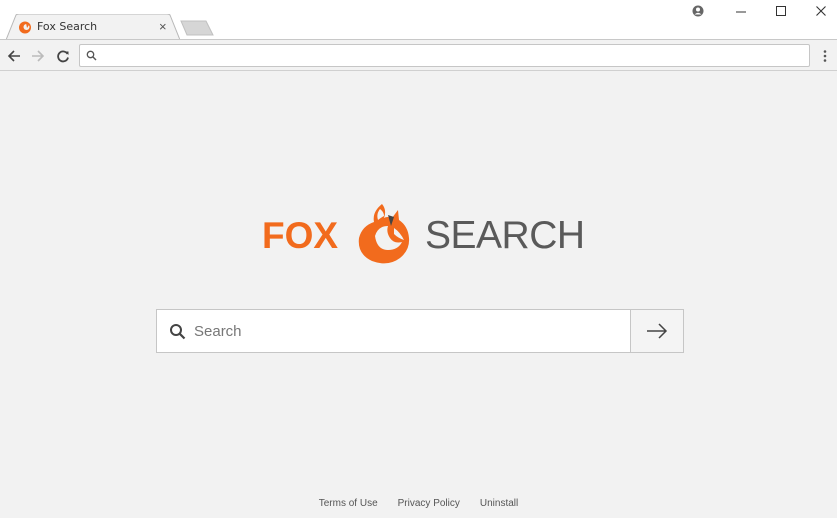 This screenshot has height=518, width=837. What do you see at coordinates (163, 26) in the screenshot?
I see `tab-close-icon: ×` at bounding box center [163, 26].